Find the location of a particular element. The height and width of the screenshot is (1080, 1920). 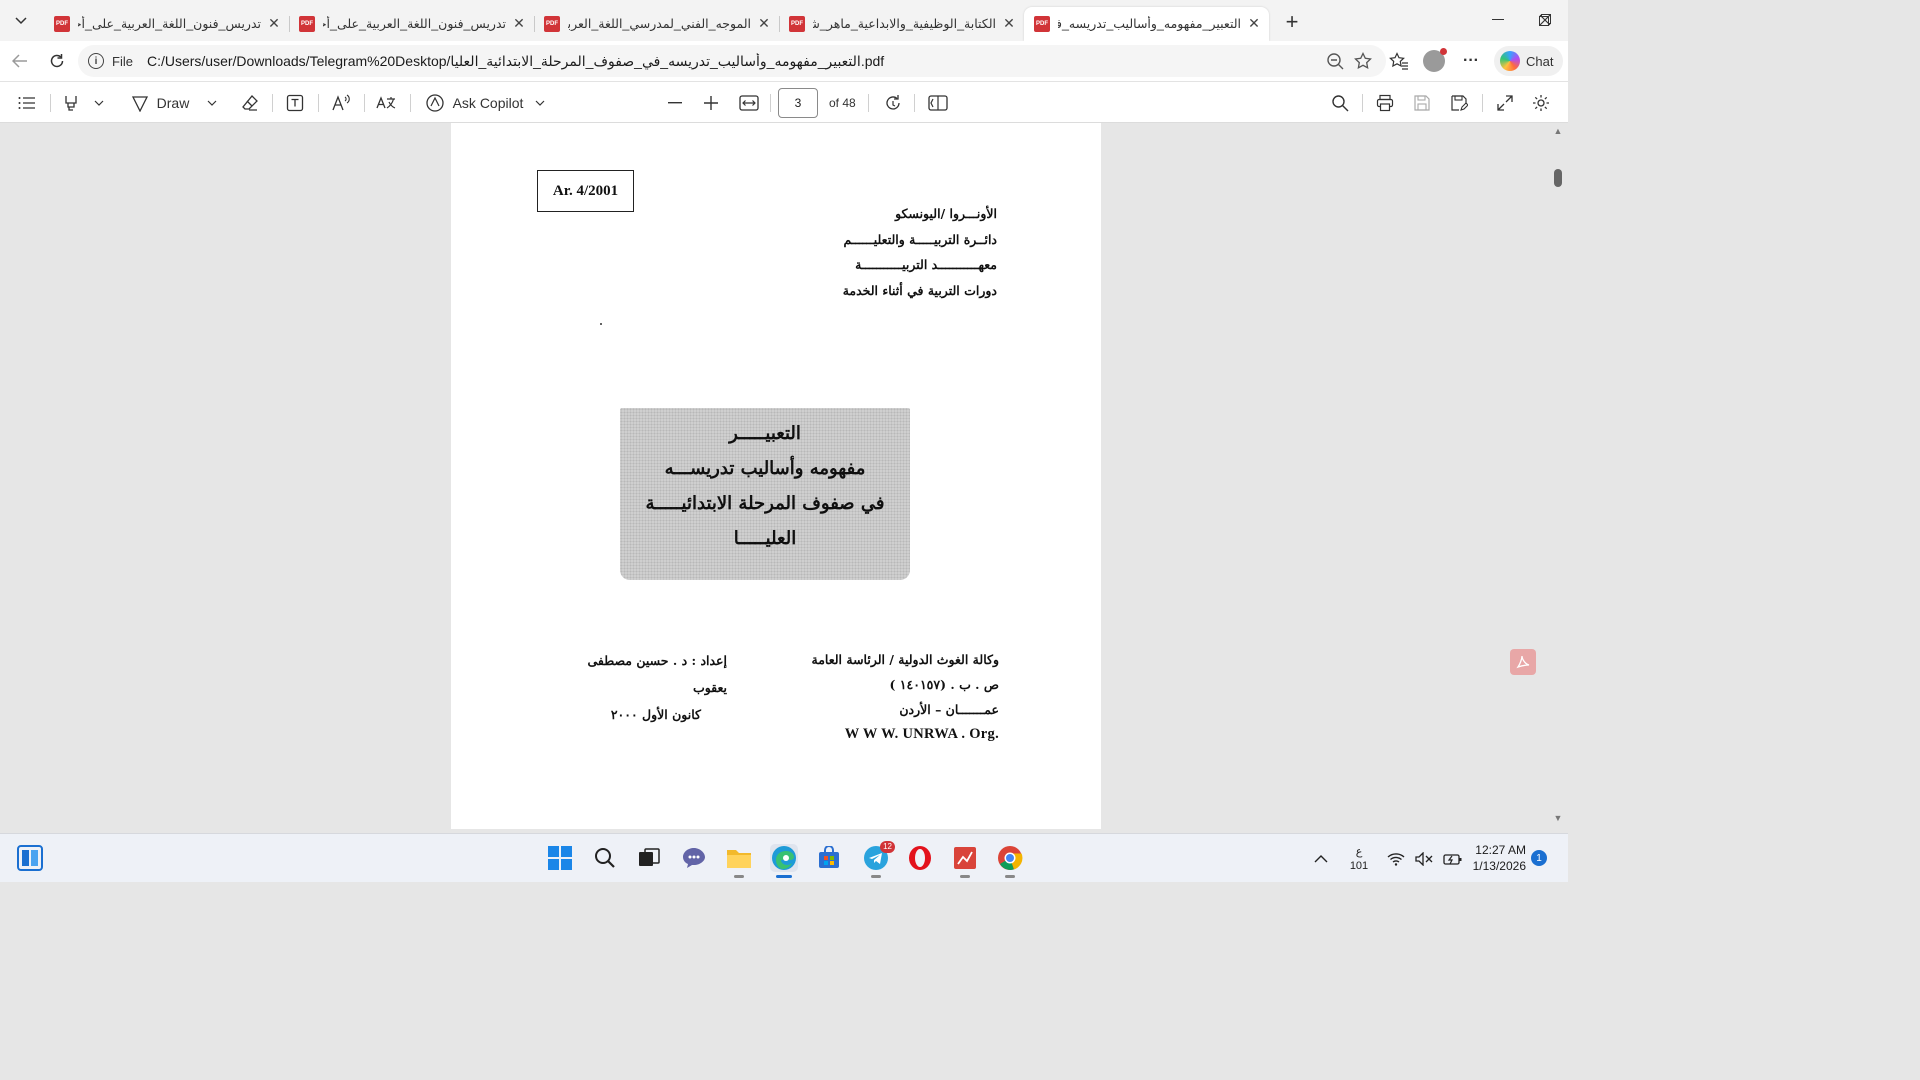

rotate-icon is located at coordinates (893, 102).